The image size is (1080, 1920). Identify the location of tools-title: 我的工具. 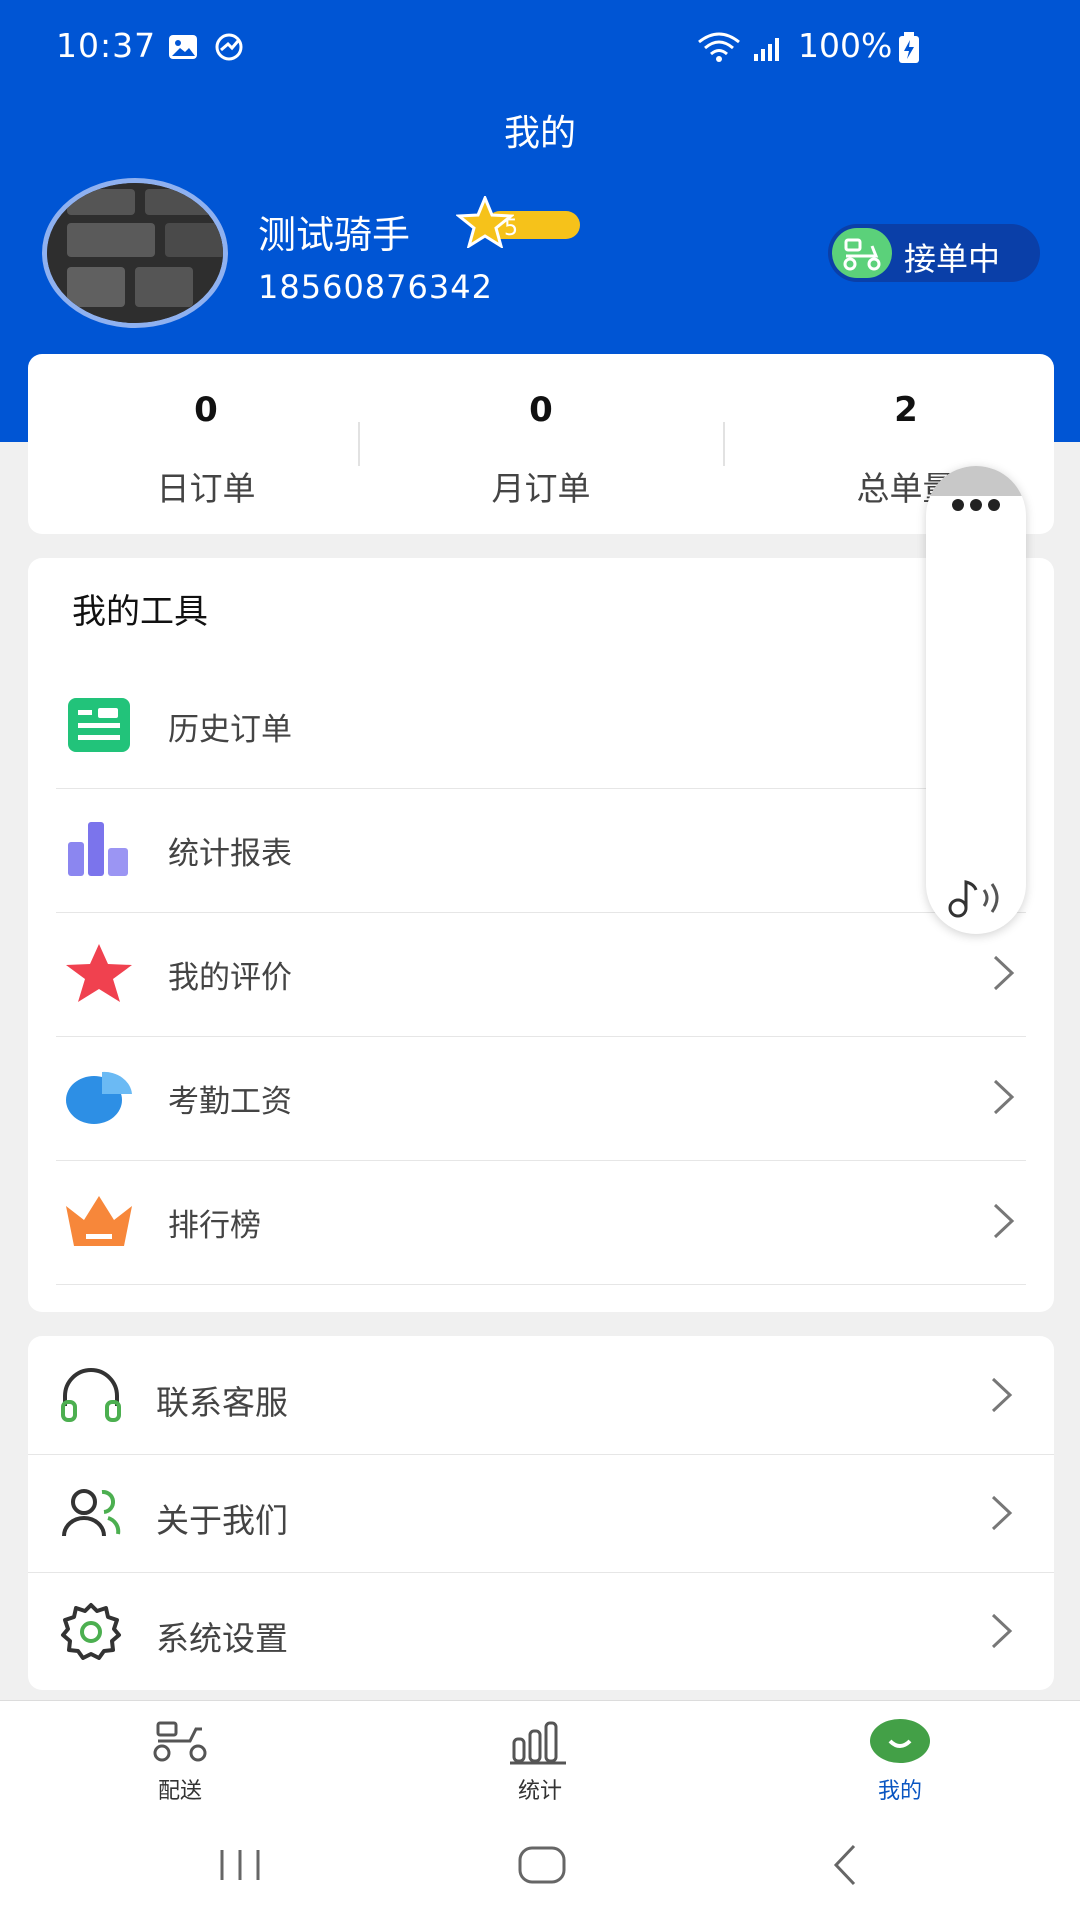
(140, 612).